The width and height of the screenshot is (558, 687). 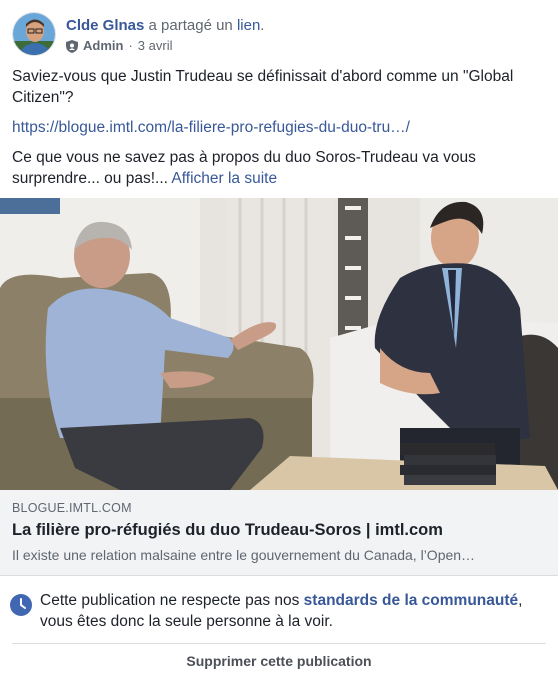 I want to click on clock-icon, so click(x=21, y=605).